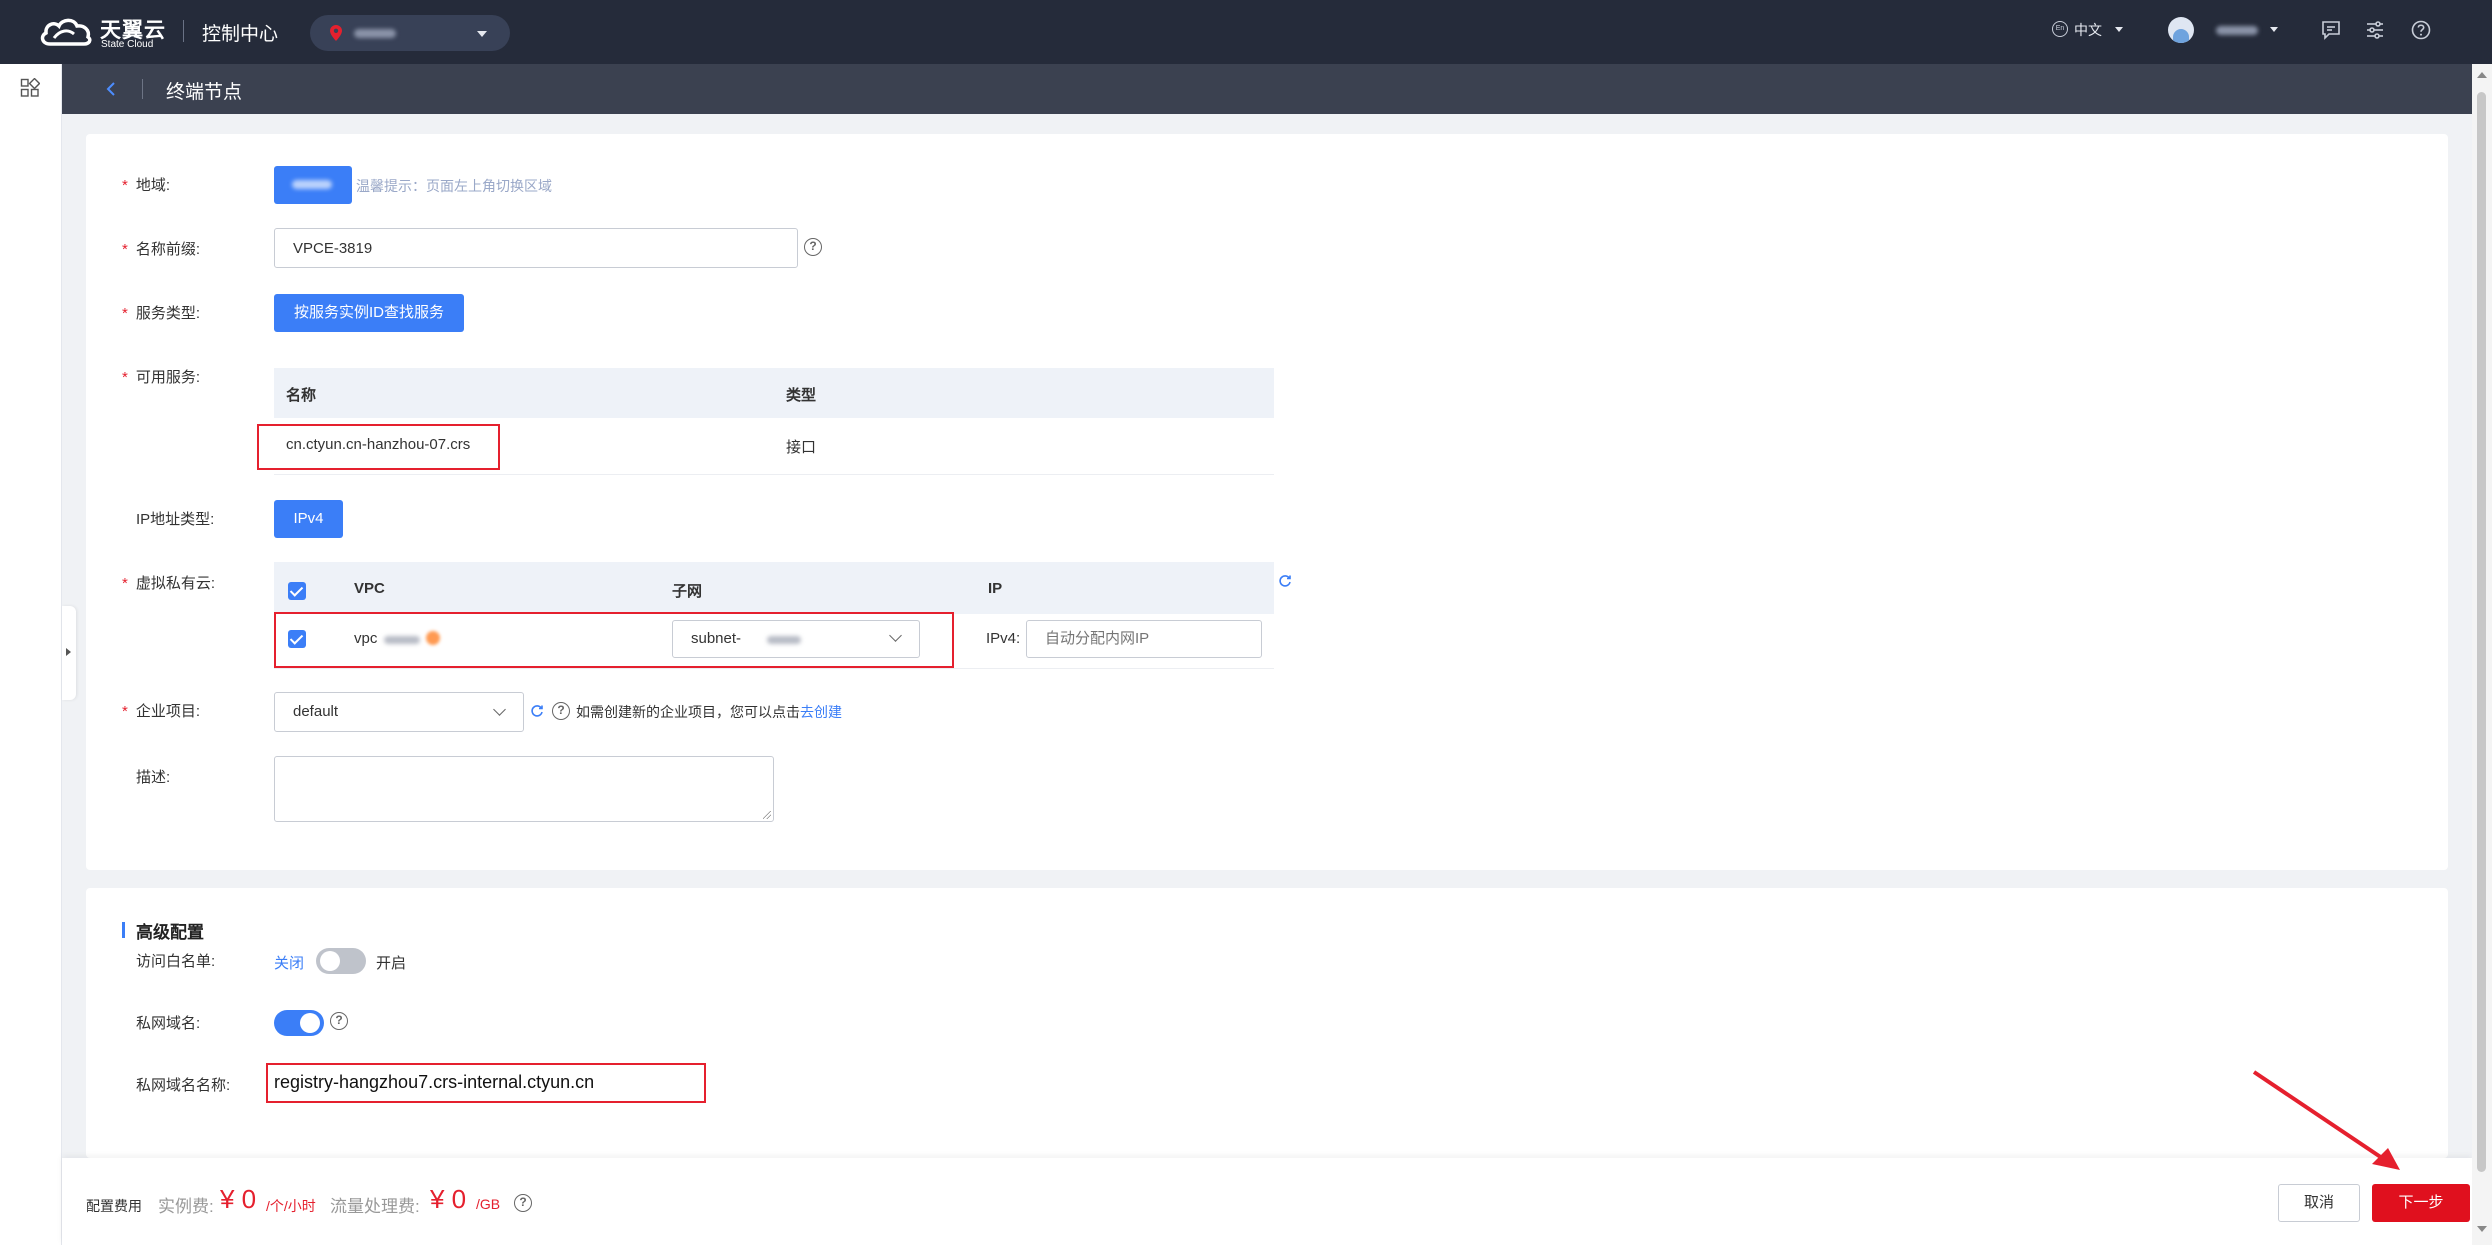 This screenshot has height=1245, width=2492. I want to click on service-table-header: 名称 类型, so click(774, 393).